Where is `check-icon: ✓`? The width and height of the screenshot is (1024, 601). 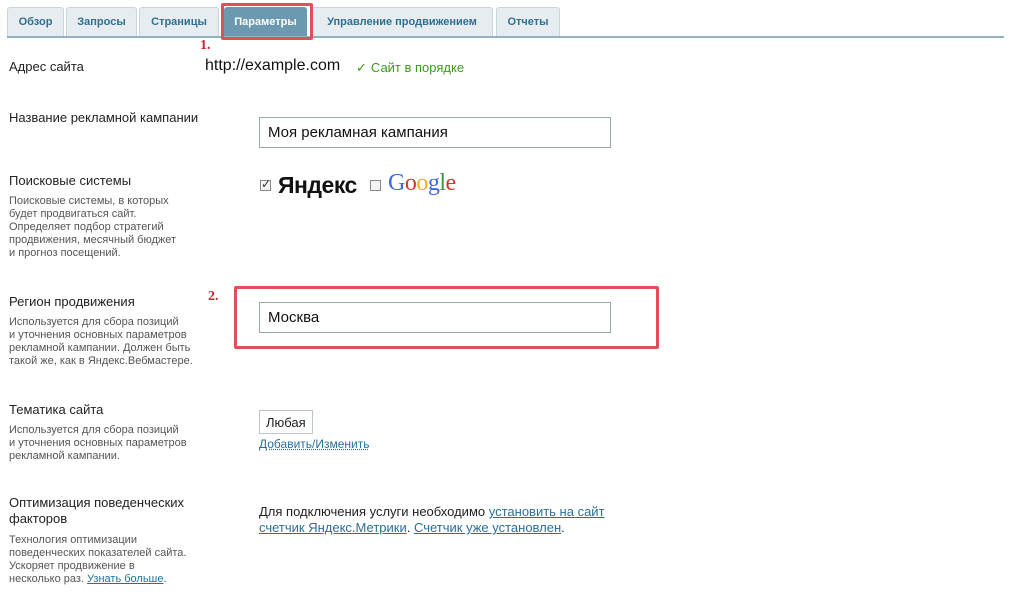 check-icon: ✓ is located at coordinates (361, 67).